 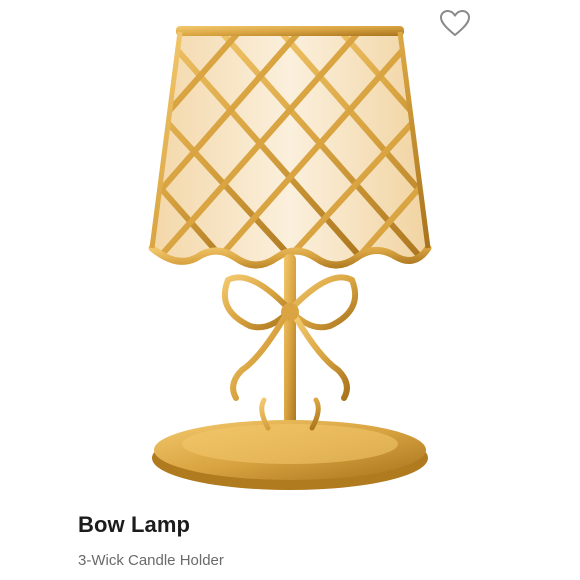 I want to click on favorite-button, so click(x=455, y=23).